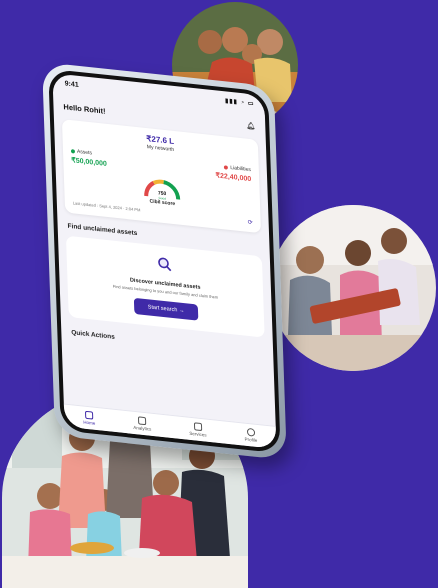  I want to click on greeting-text: Hello Rohit!, so click(84, 109).